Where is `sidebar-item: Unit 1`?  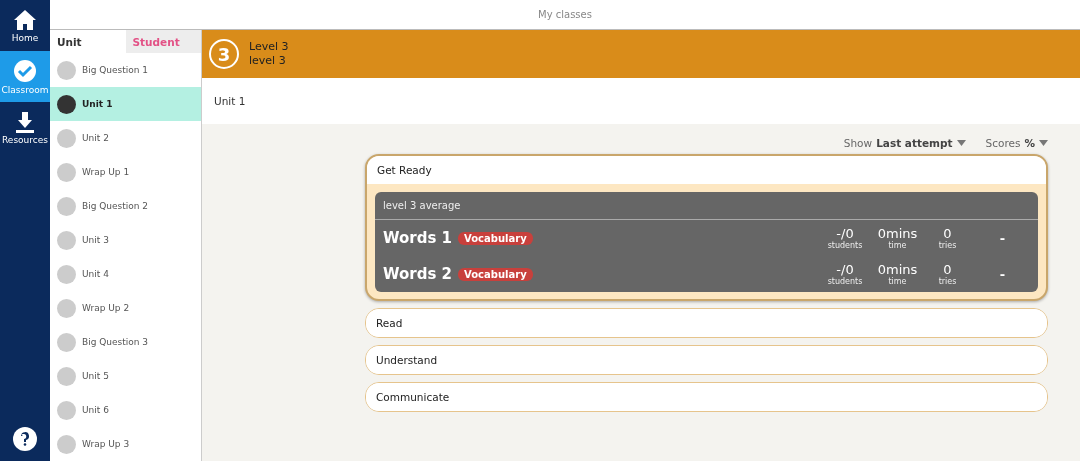 sidebar-item: Unit 1 is located at coordinates (125, 104).